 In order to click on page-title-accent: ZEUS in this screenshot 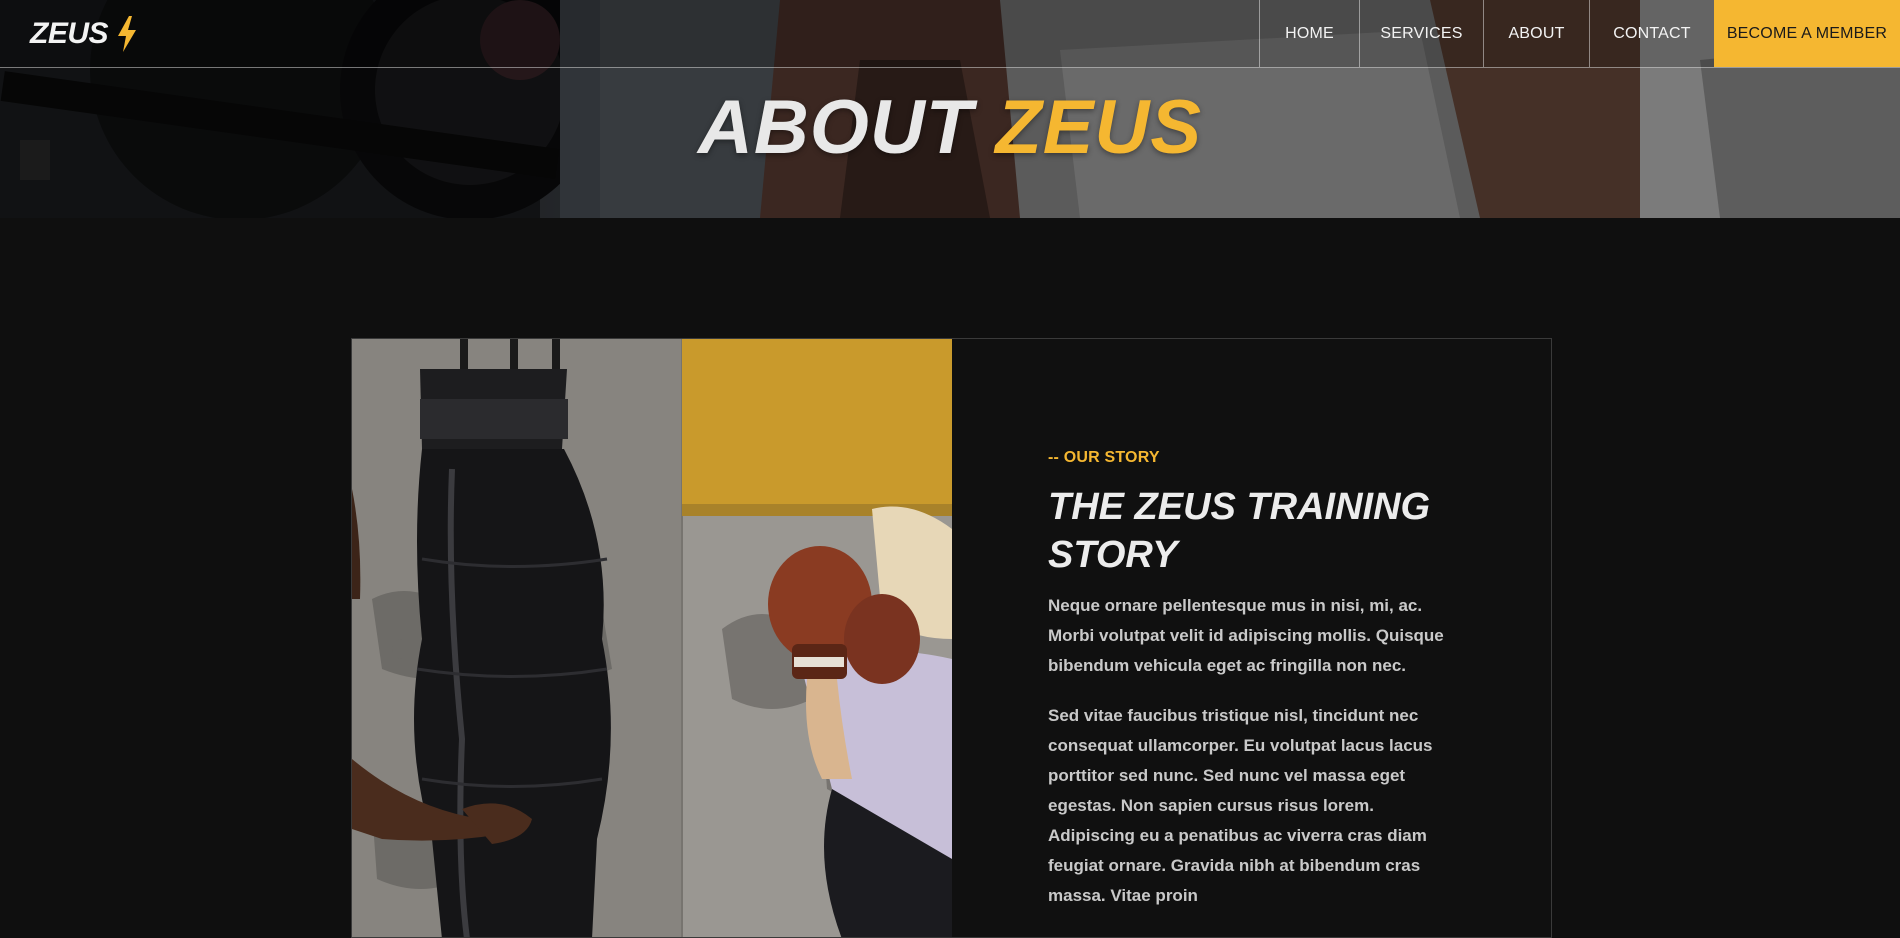, I will do `click(1099, 127)`.